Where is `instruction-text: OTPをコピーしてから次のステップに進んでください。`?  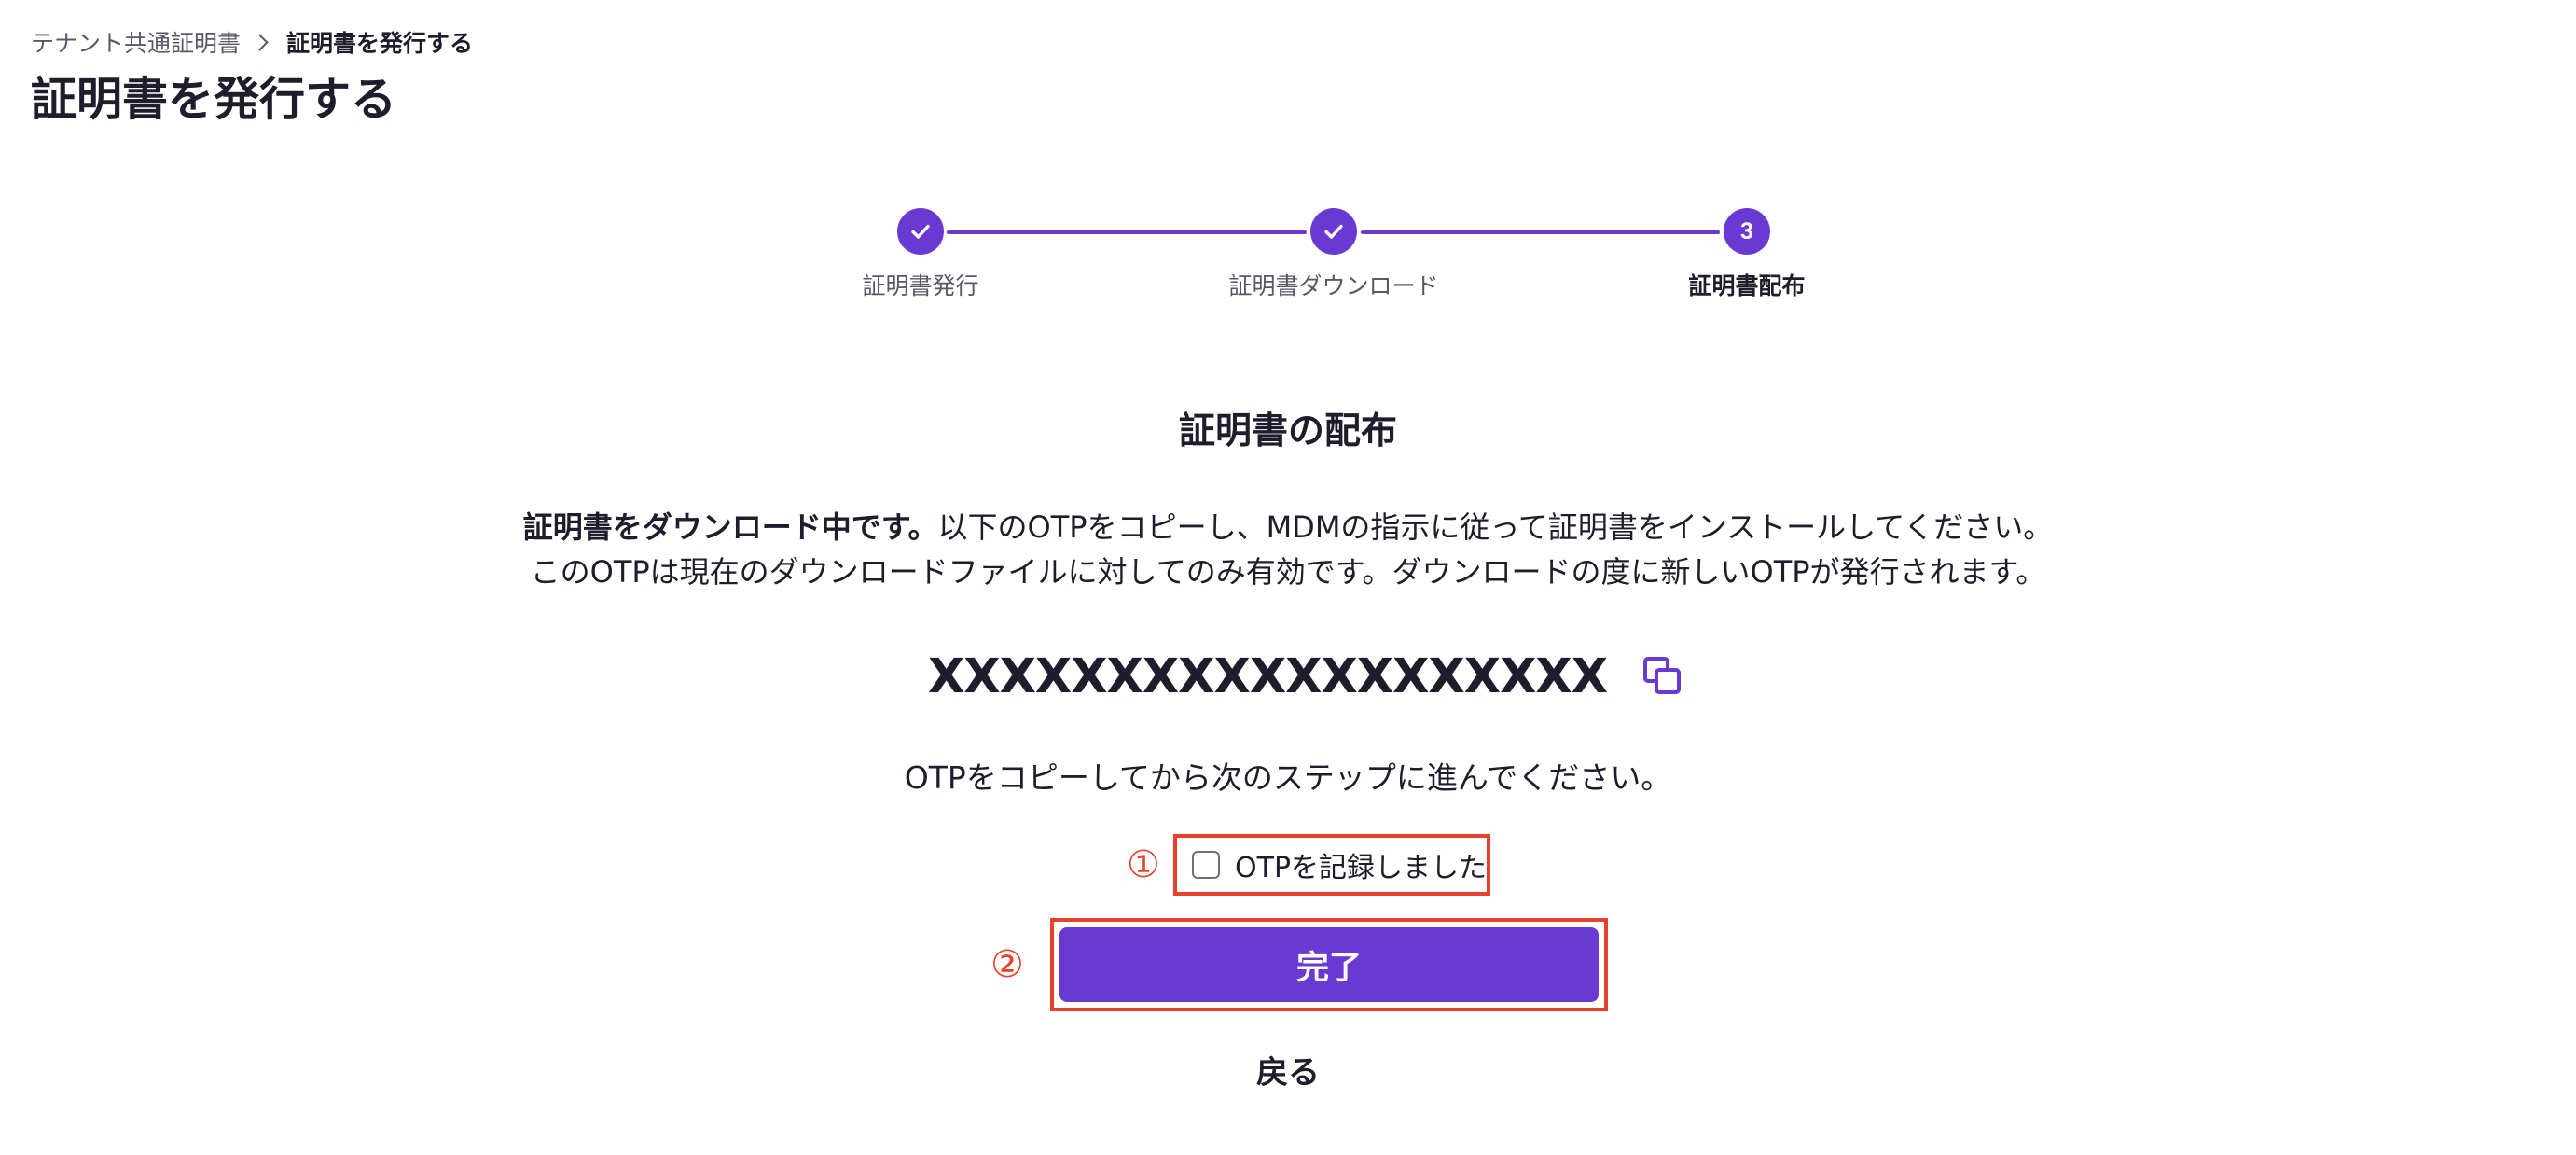 instruction-text: OTPをコピーしてから次のステップに進んでください。 is located at coordinates (1288, 777).